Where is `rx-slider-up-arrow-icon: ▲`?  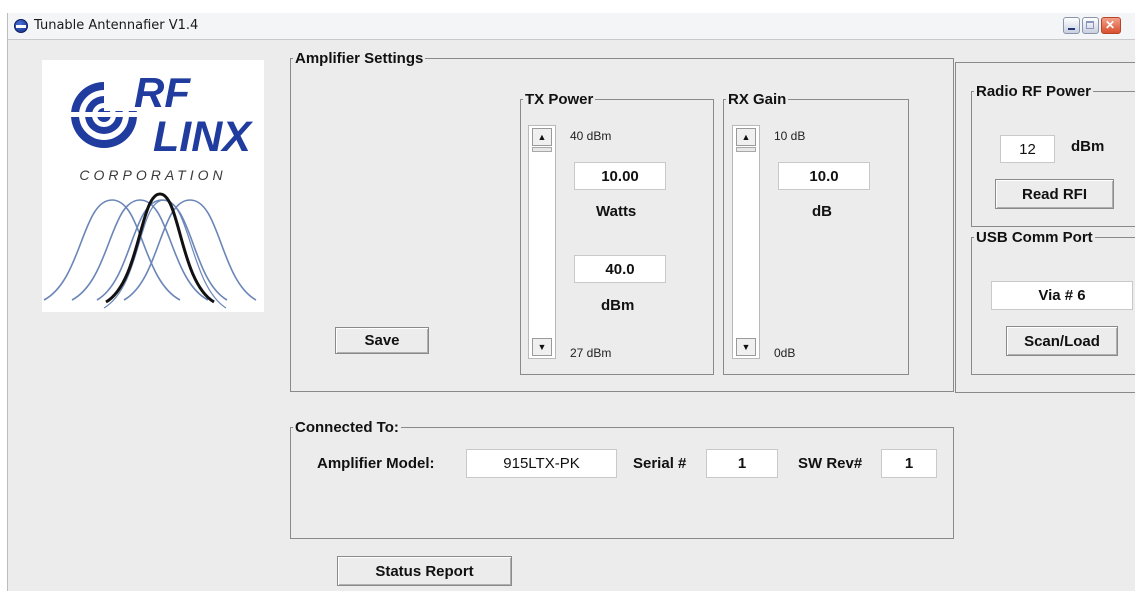 rx-slider-up-arrow-icon: ▲ is located at coordinates (746, 137).